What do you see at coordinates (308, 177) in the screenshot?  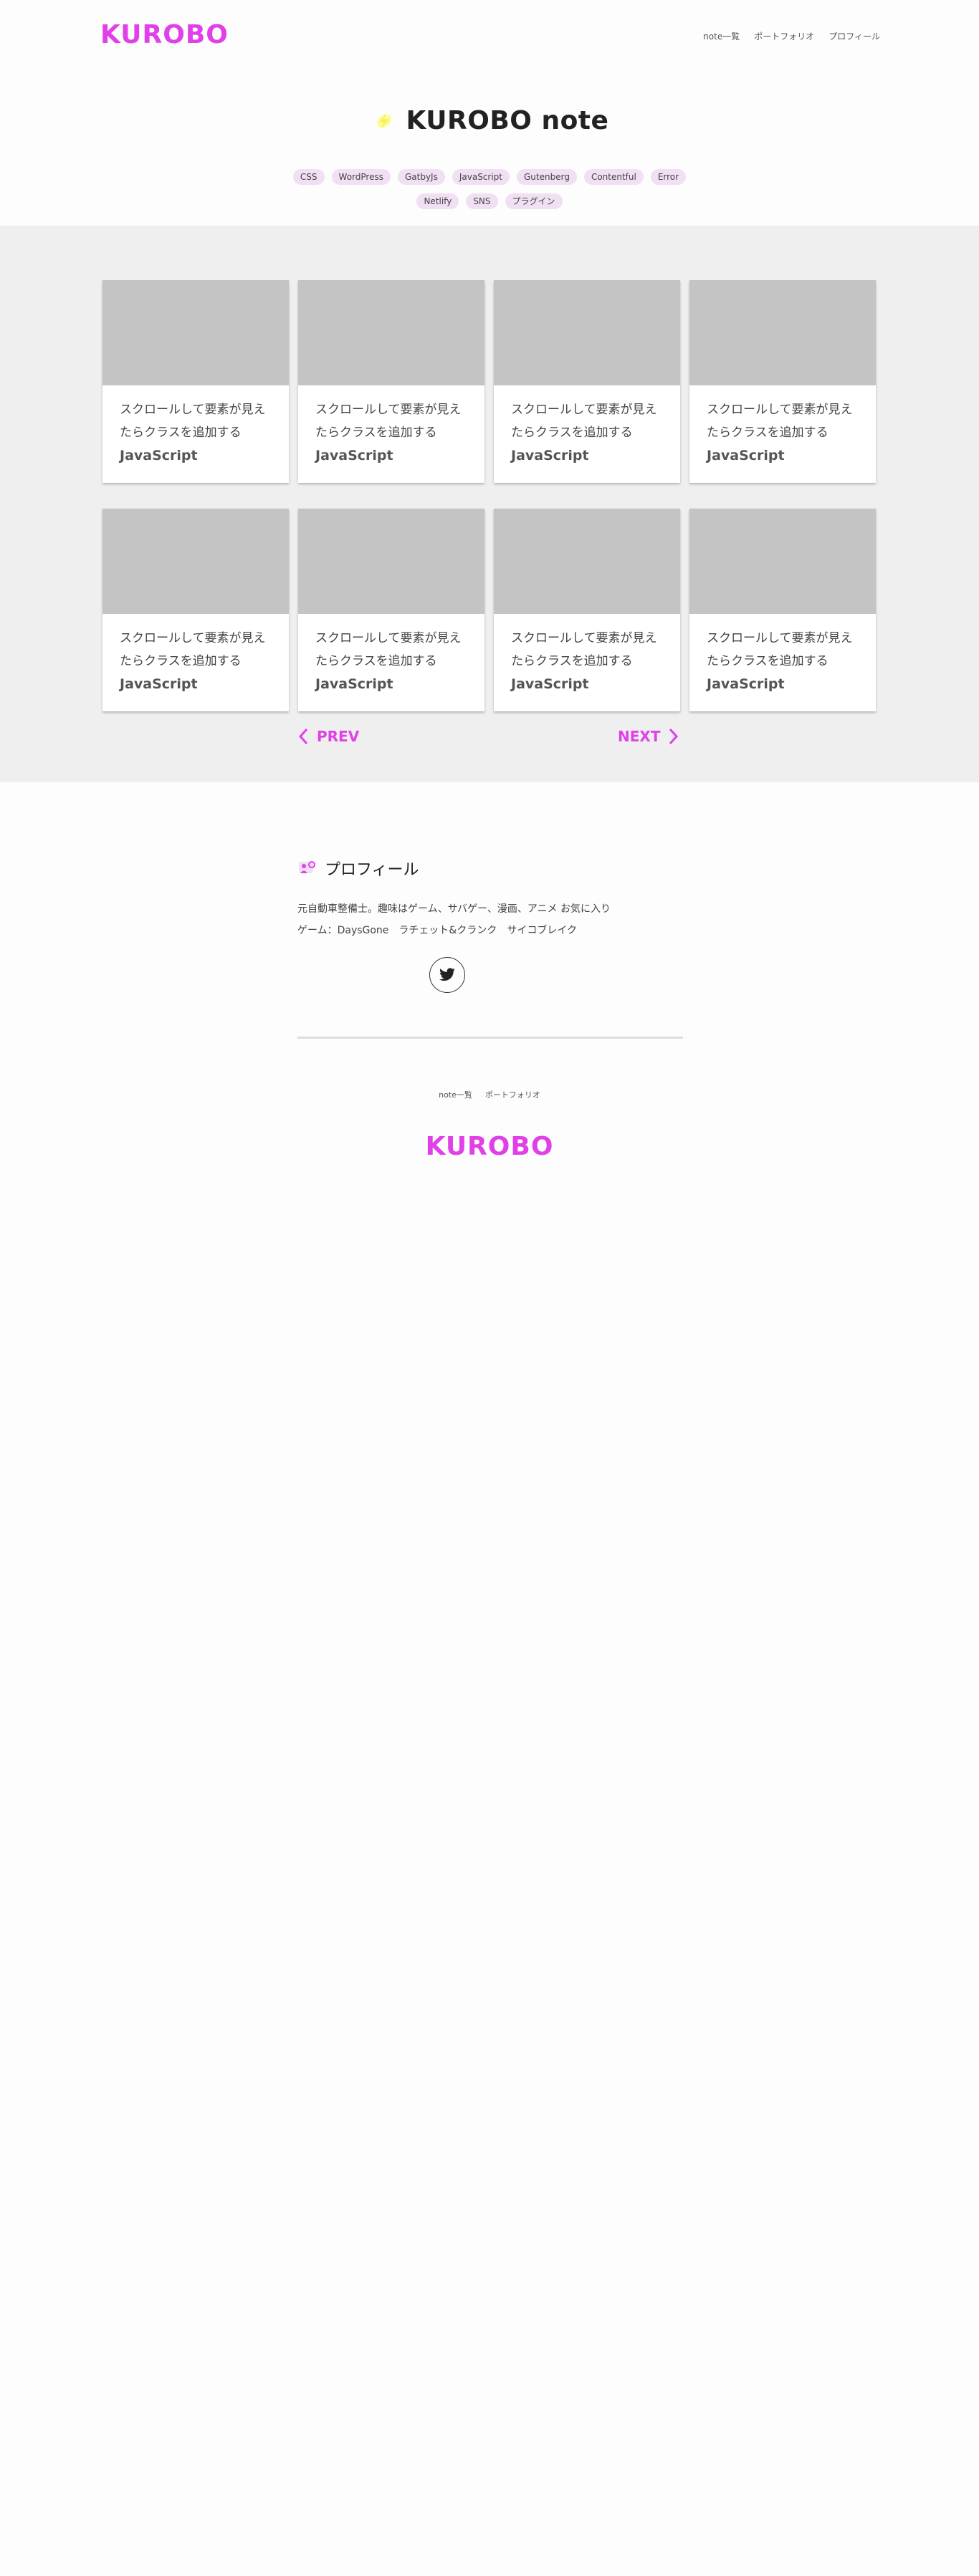 I see `tag-css: CSS` at bounding box center [308, 177].